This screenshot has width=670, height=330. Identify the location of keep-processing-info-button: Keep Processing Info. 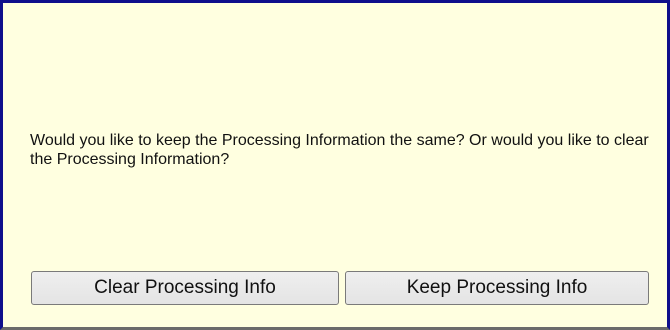
(497, 288).